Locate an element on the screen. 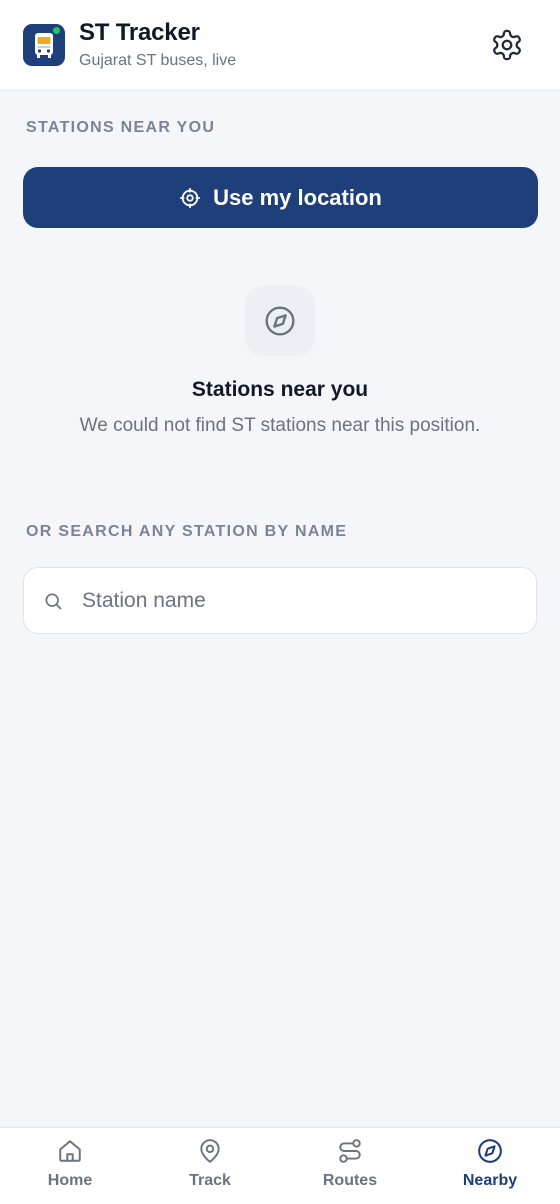 Image resolution: width=560 pixels, height=1204 pixels. empty-state-icon-box is located at coordinates (280, 321).